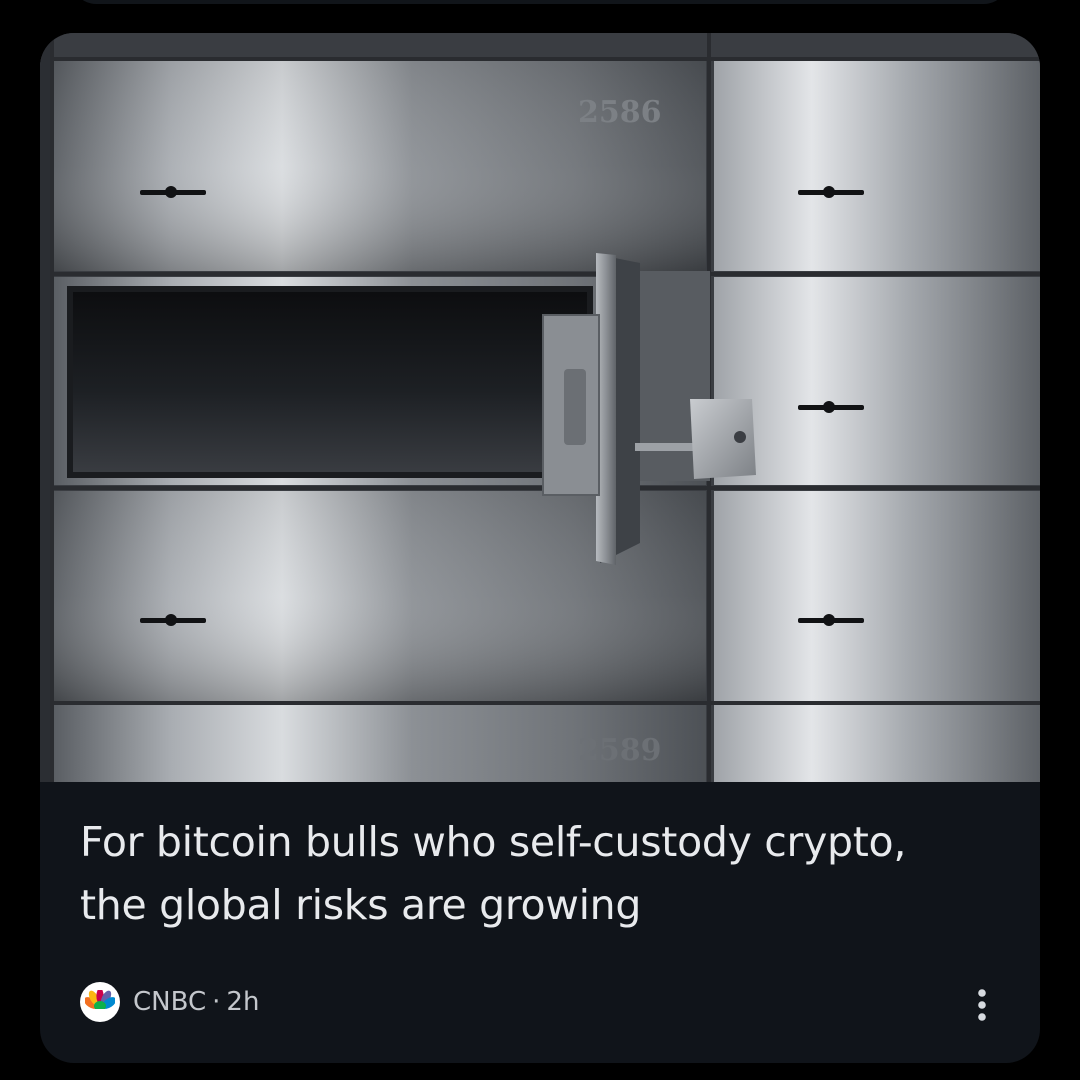  I want to click on svg-text: 2589, so click(620, 750).